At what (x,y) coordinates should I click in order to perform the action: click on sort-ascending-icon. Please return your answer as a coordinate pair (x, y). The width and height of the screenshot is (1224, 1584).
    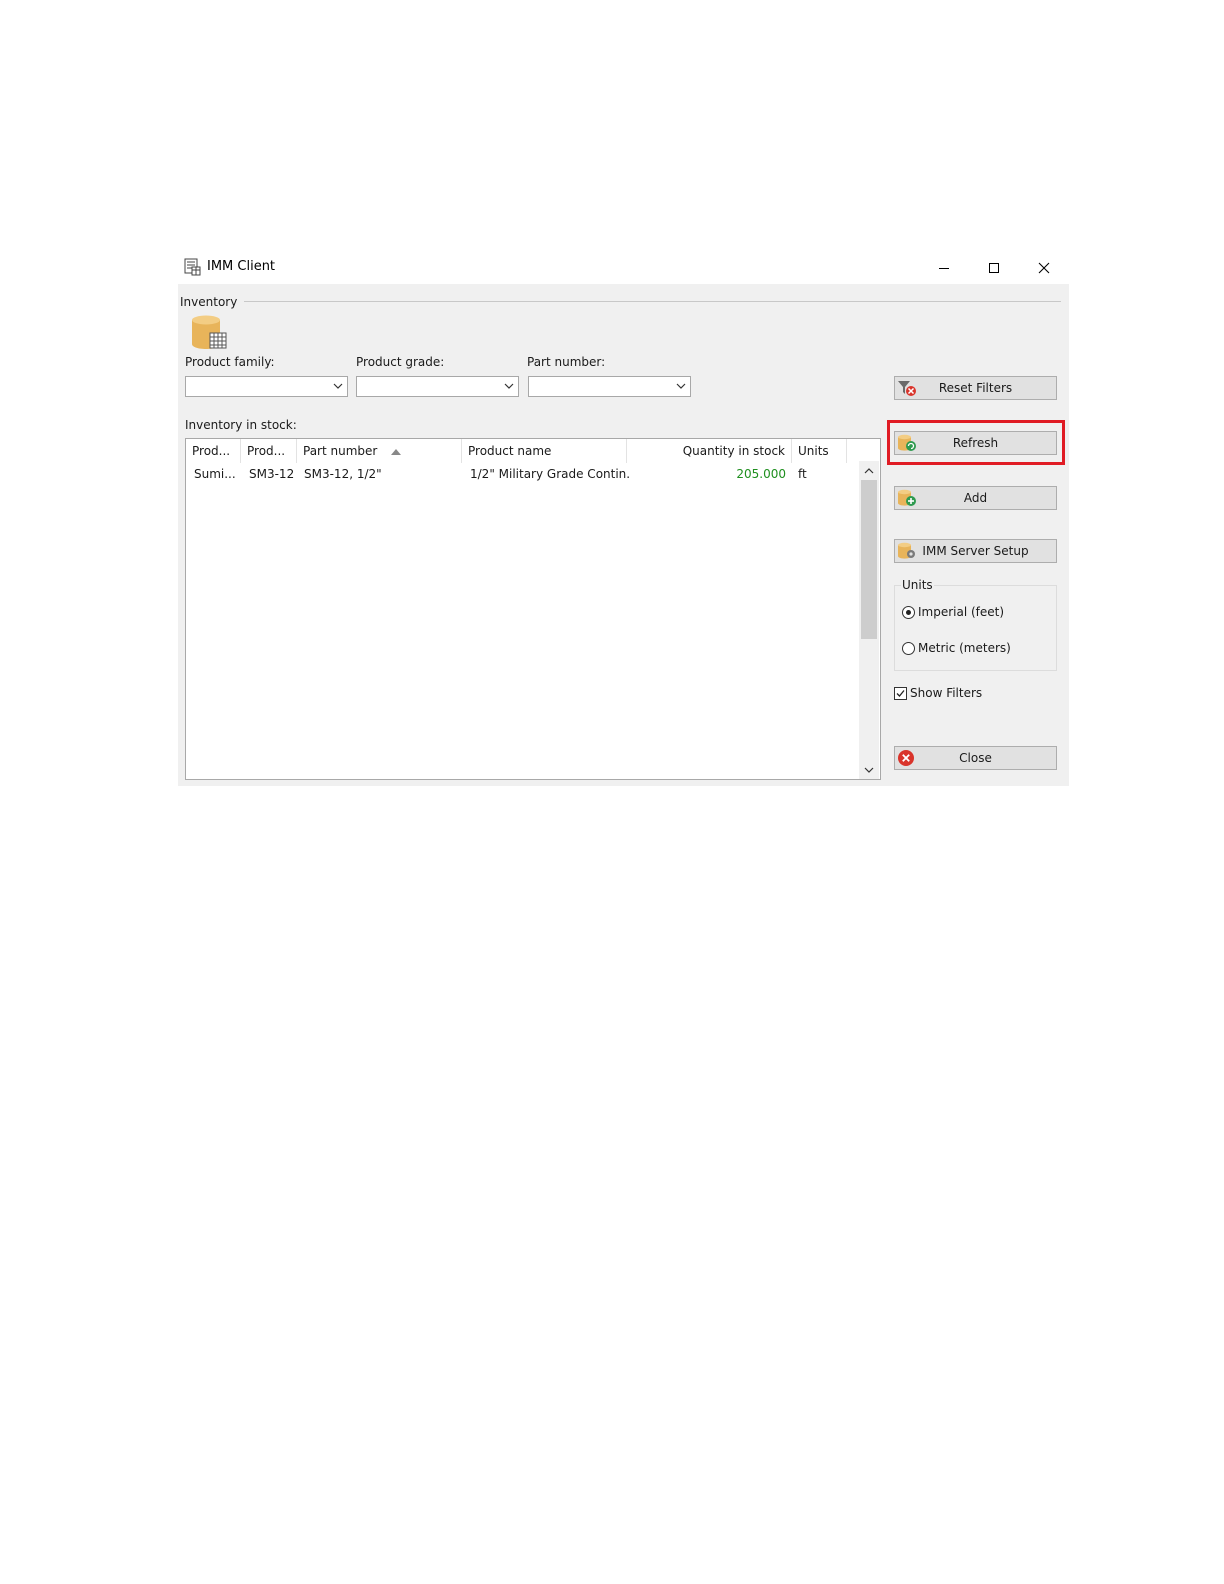
    Looking at the image, I should click on (396, 451).